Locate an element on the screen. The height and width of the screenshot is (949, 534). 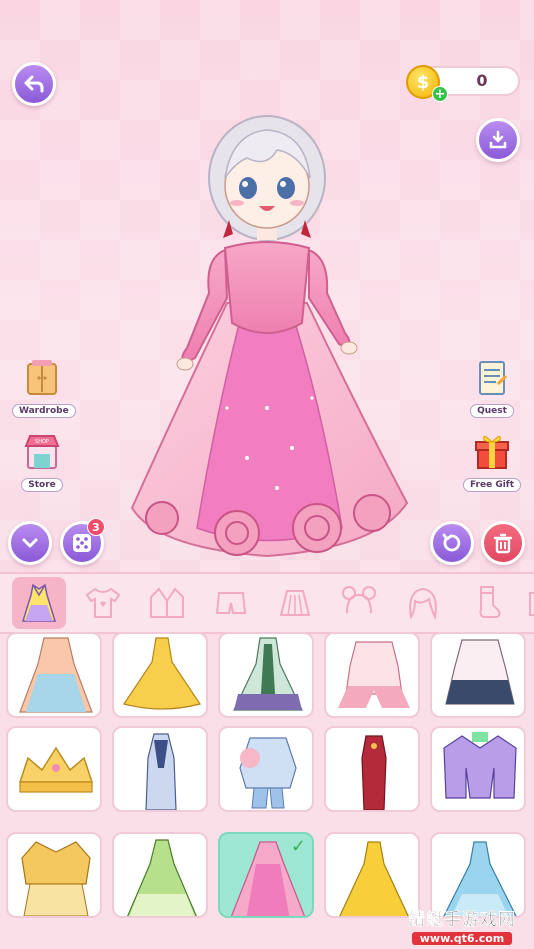
jacket-thumbnail is located at coordinates (480, 765).